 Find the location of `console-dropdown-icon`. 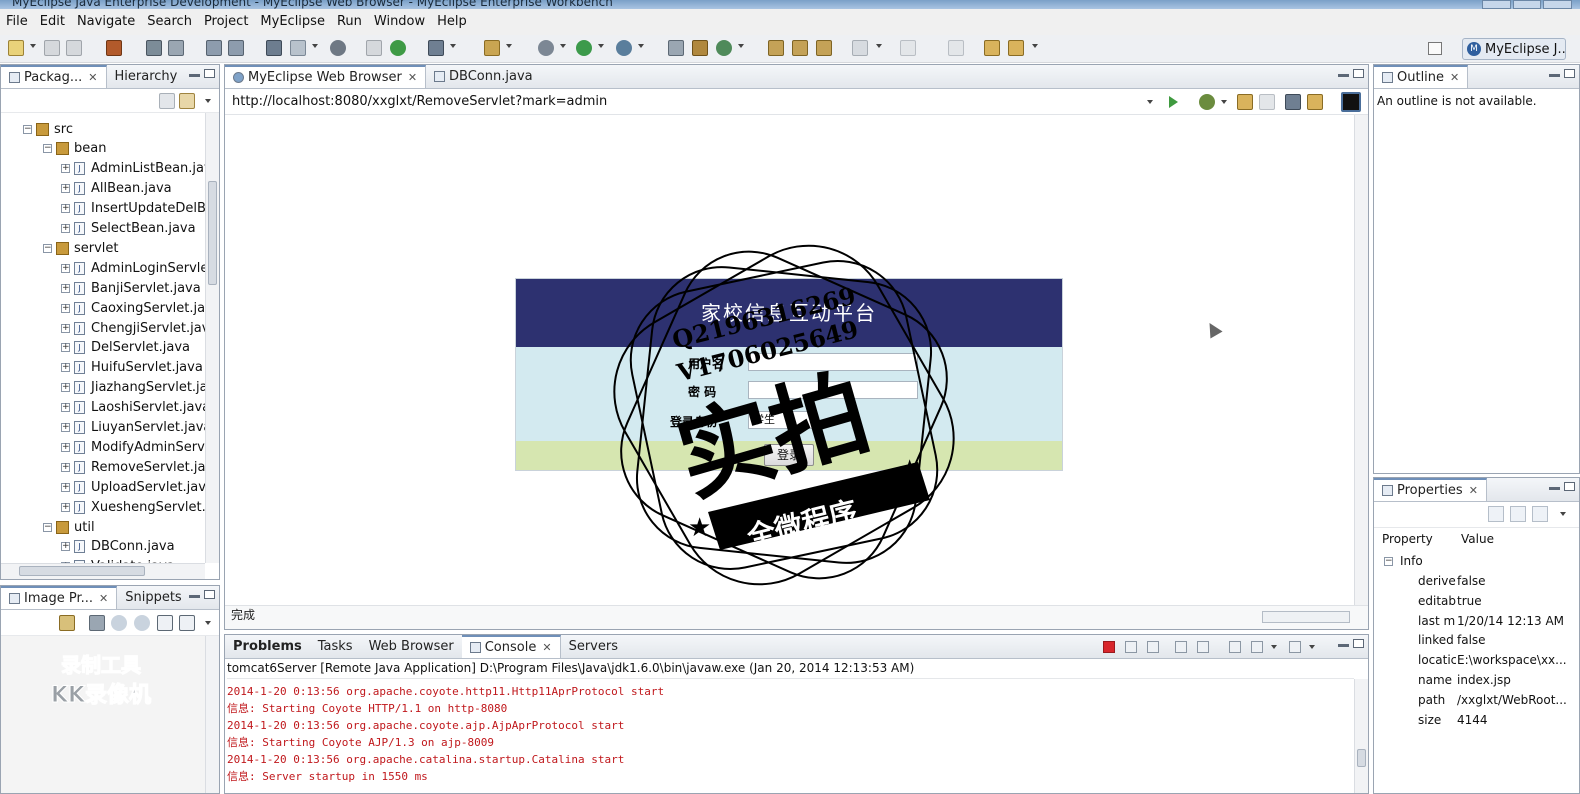

console-dropdown-icon is located at coordinates (453, 46).